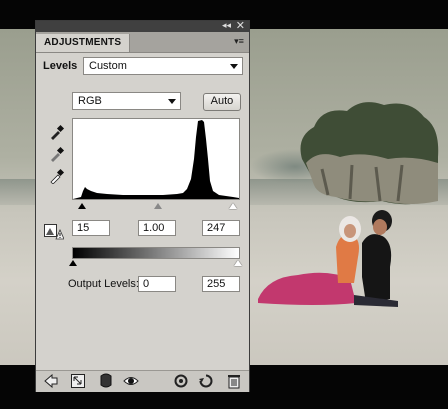 The height and width of the screenshot is (409, 448). Describe the element at coordinates (234, 381) in the screenshot. I see `trash-icon` at that location.